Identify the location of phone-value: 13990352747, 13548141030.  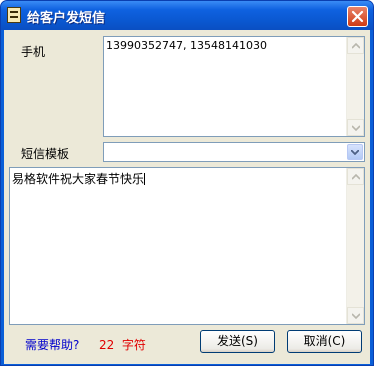
(186, 45).